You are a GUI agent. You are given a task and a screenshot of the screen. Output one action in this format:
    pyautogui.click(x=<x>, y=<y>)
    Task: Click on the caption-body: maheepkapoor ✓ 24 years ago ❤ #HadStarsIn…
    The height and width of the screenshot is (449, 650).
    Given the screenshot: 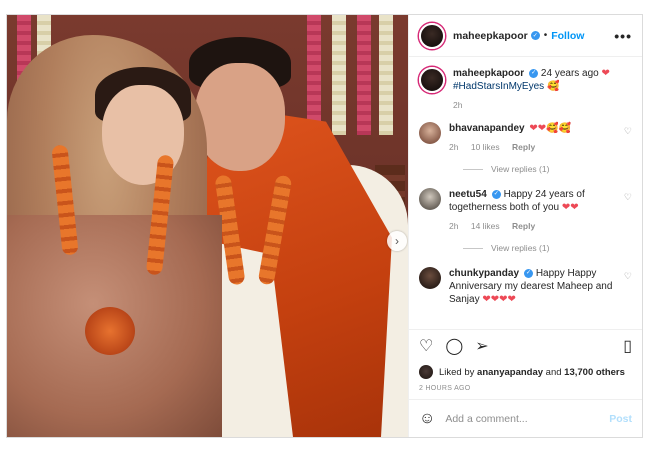 What is the action you would take?
    pyautogui.click(x=538, y=89)
    